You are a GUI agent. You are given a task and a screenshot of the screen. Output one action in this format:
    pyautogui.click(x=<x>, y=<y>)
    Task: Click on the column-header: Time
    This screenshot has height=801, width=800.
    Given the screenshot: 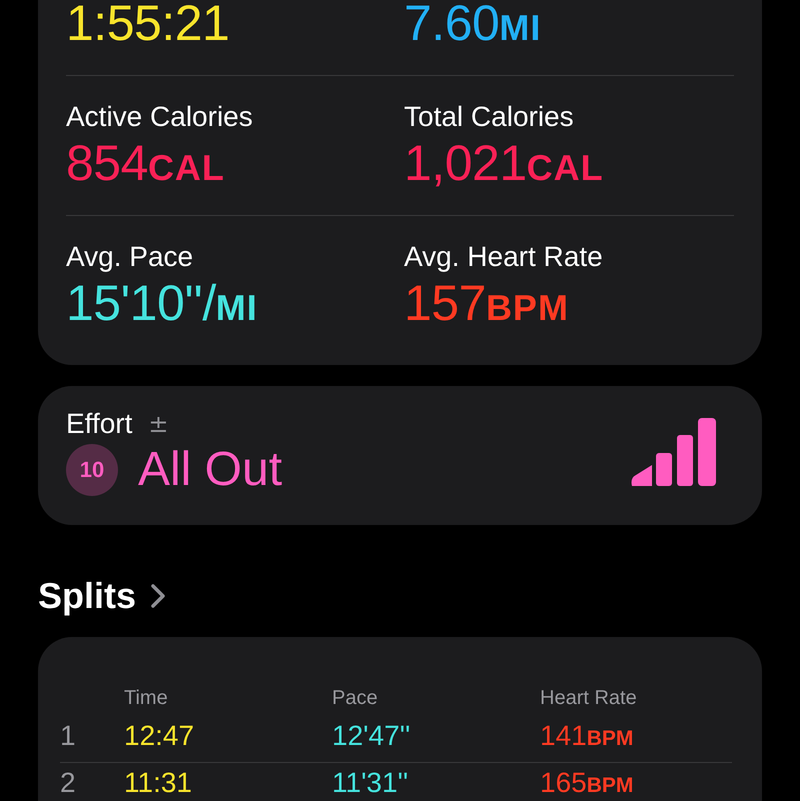 What is the action you would take?
    pyautogui.click(x=146, y=699)
    